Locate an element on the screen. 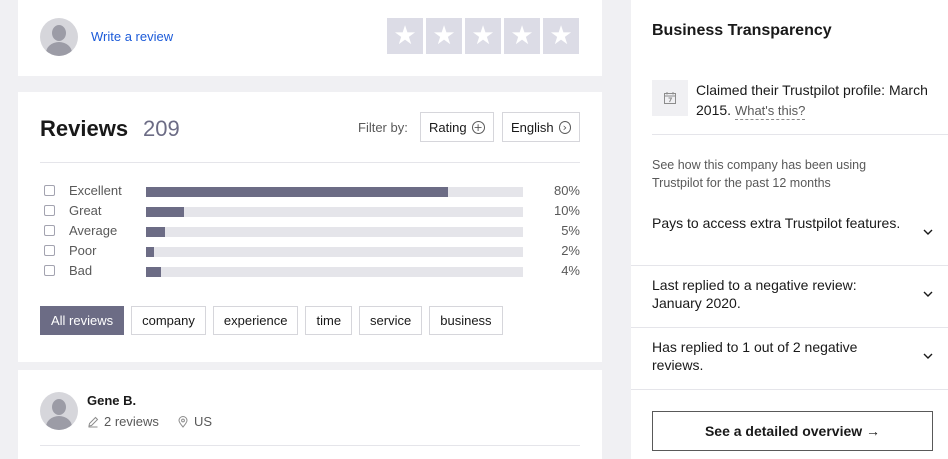 The image size is (948, 459). write-review-card: Write a review ★ ★ ★ ★ ★ is located at coordinates (310, 38).